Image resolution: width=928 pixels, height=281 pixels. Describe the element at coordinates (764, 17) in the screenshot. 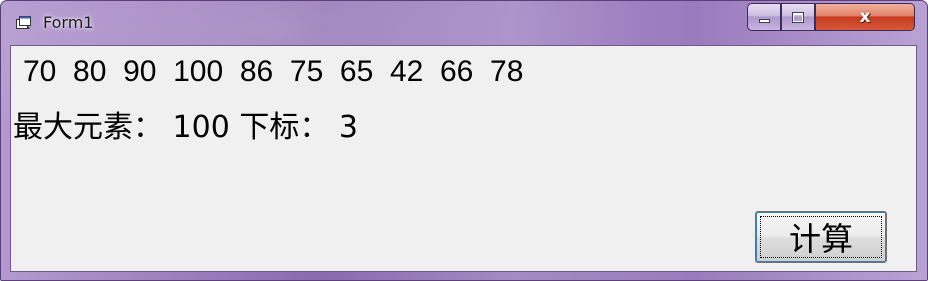

I see `minimize-button` at that location.